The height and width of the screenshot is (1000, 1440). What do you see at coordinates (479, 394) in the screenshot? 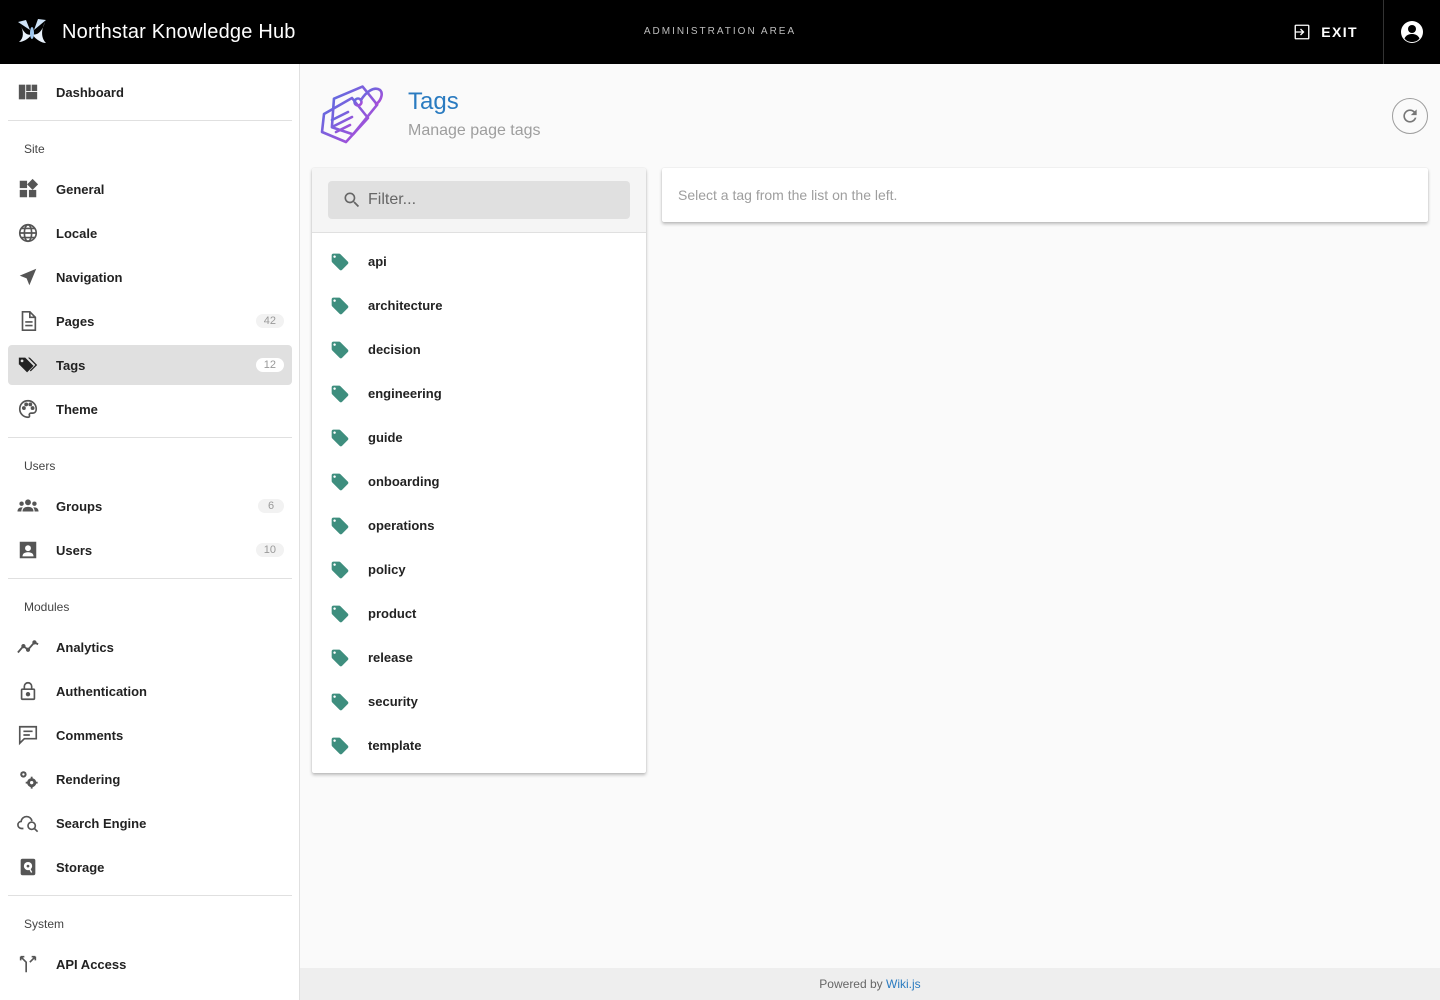
I see `tag-list-item: engineering` at bounding box center [479, 394].